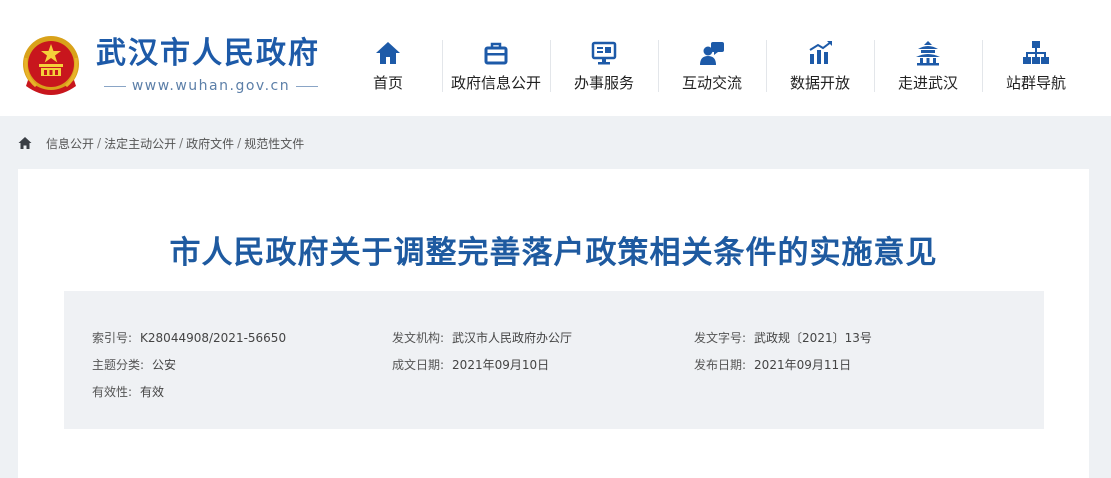 This screenshot has width=1111, height=478. I want to click on nav-item-gov-info: 政府信息公开, so click(496, 68).